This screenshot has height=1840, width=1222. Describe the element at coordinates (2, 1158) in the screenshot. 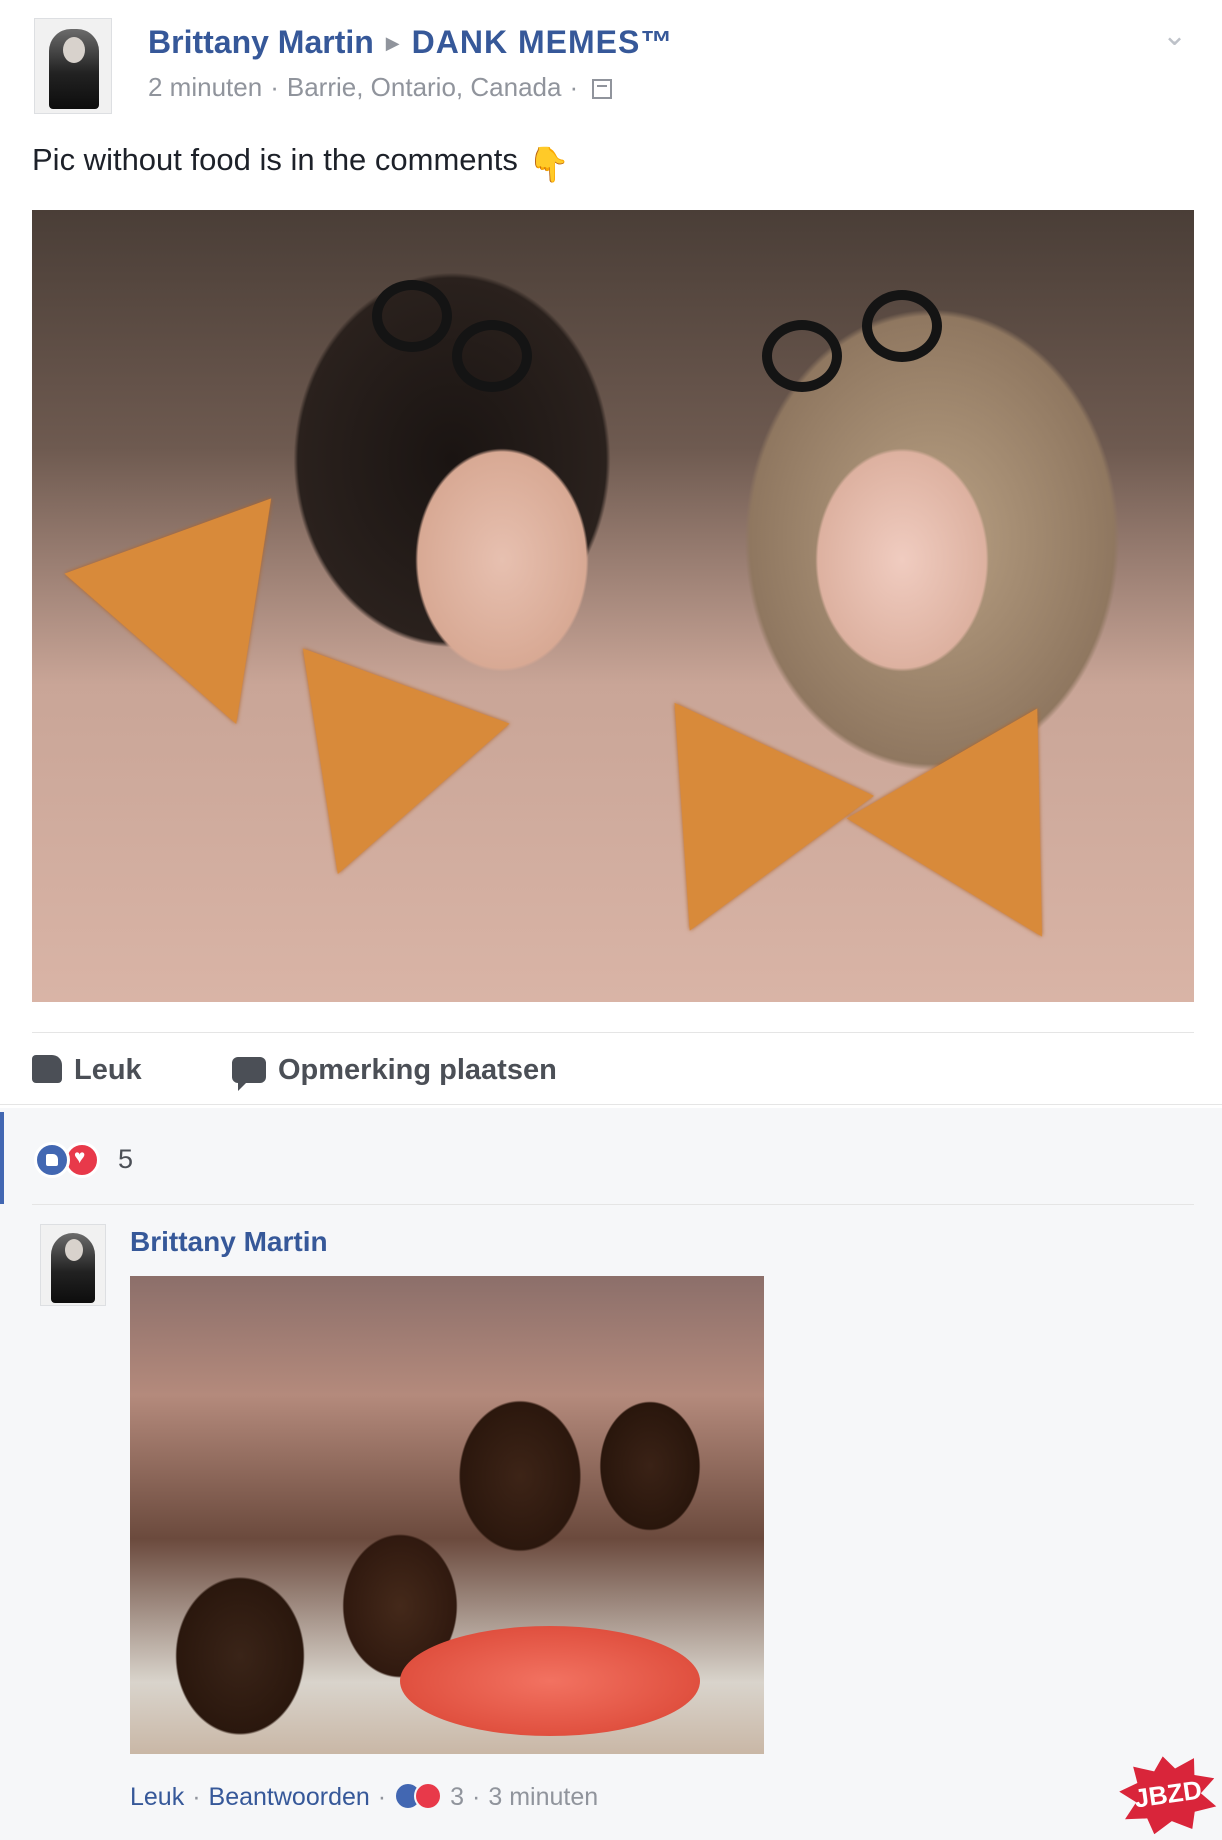

I see `comments-accent-bar` at that location.